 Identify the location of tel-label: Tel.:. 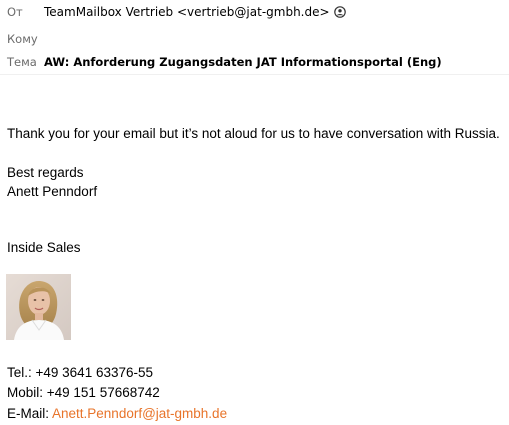
(21, 372).